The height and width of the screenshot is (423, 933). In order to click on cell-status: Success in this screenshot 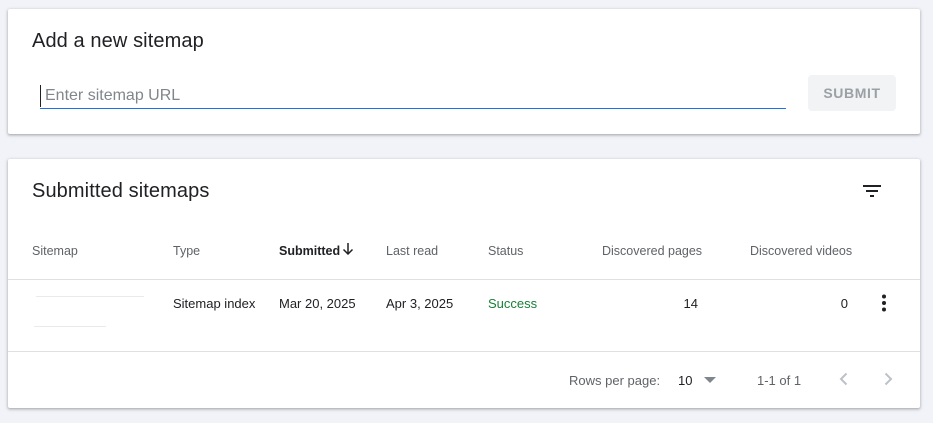, I will do `click(513, 303)`.